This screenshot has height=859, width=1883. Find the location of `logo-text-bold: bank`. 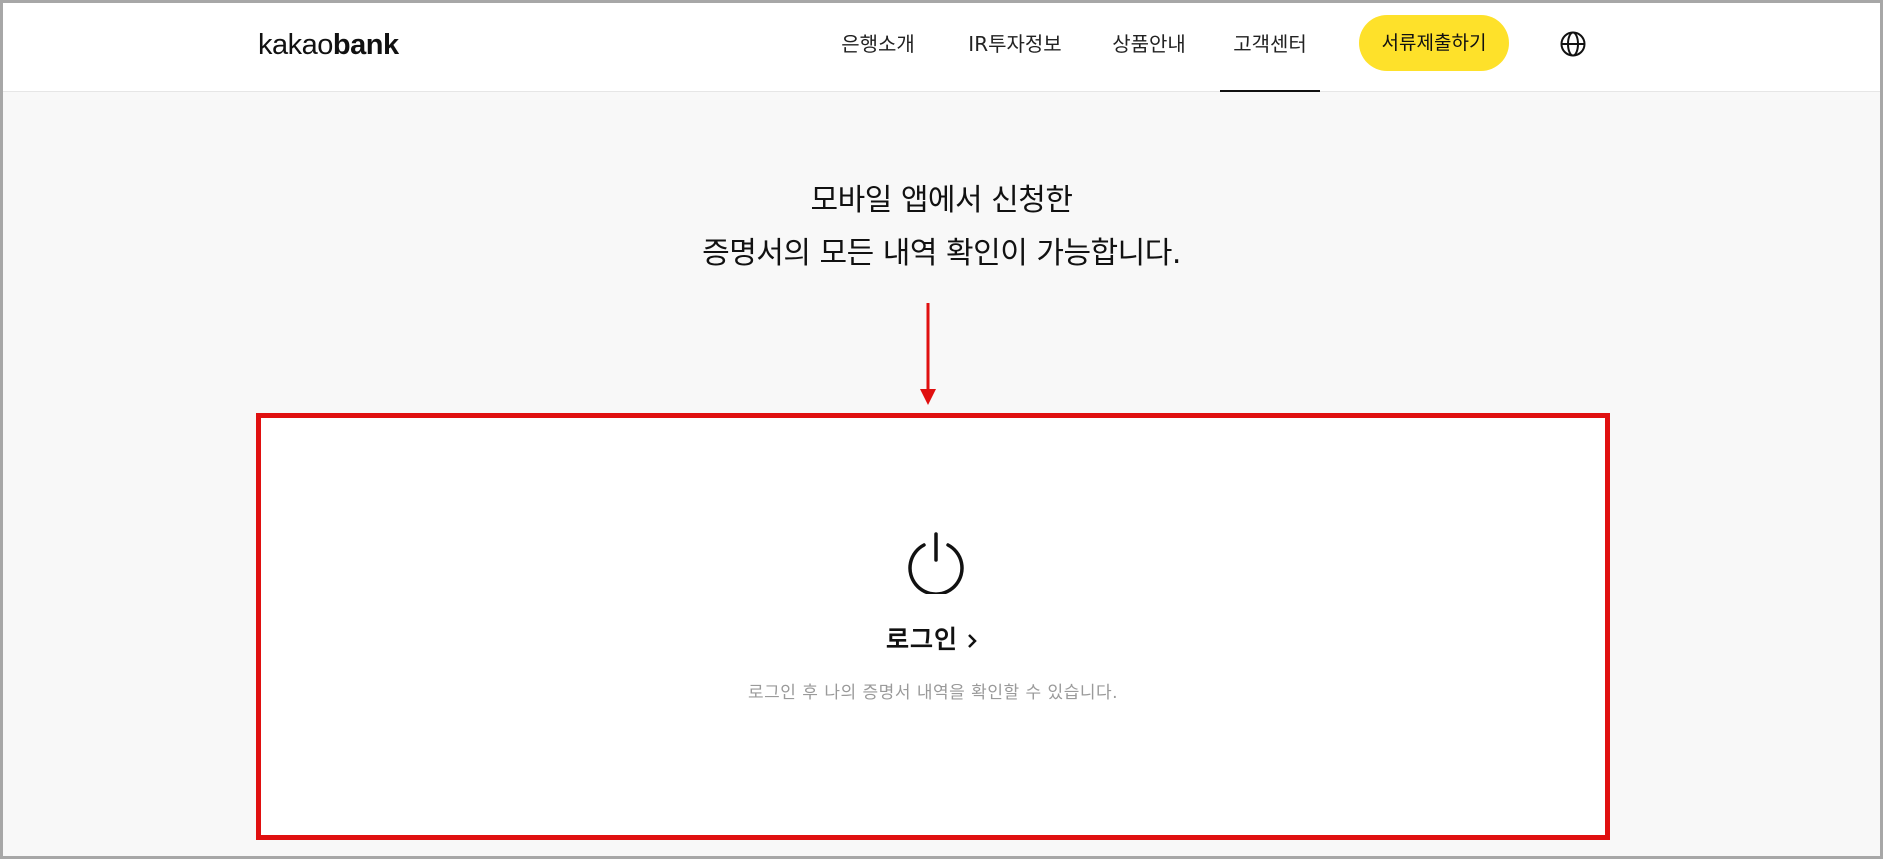

logo-text-bold: bank is located at coordinates (365, 45).